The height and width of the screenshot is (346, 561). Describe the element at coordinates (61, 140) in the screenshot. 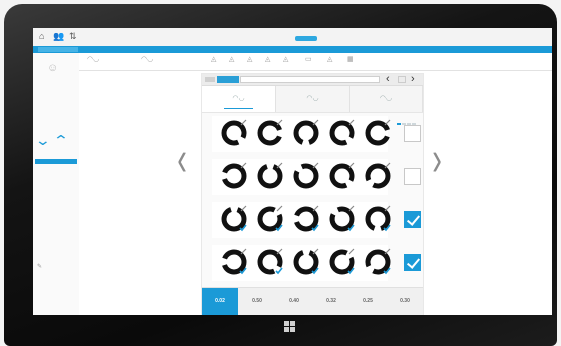

I see `chevron-up-icon: ⌄` at that location.